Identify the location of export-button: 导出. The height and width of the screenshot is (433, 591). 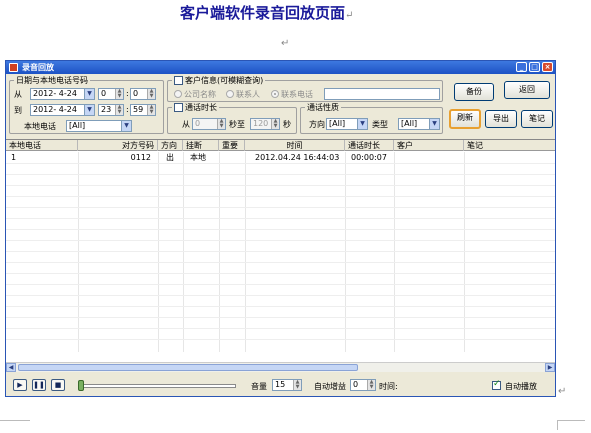
(501, 119).